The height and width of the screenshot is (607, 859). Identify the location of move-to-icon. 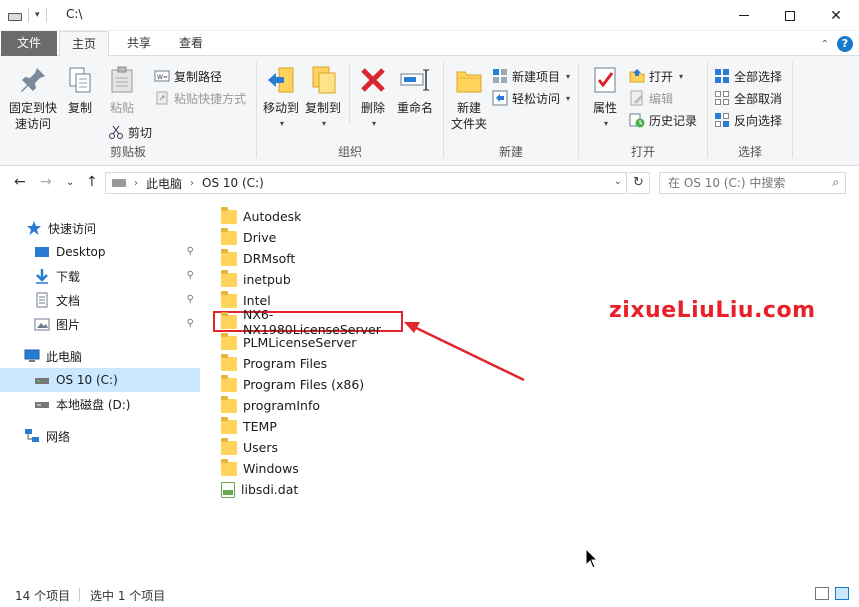
(281, 80).